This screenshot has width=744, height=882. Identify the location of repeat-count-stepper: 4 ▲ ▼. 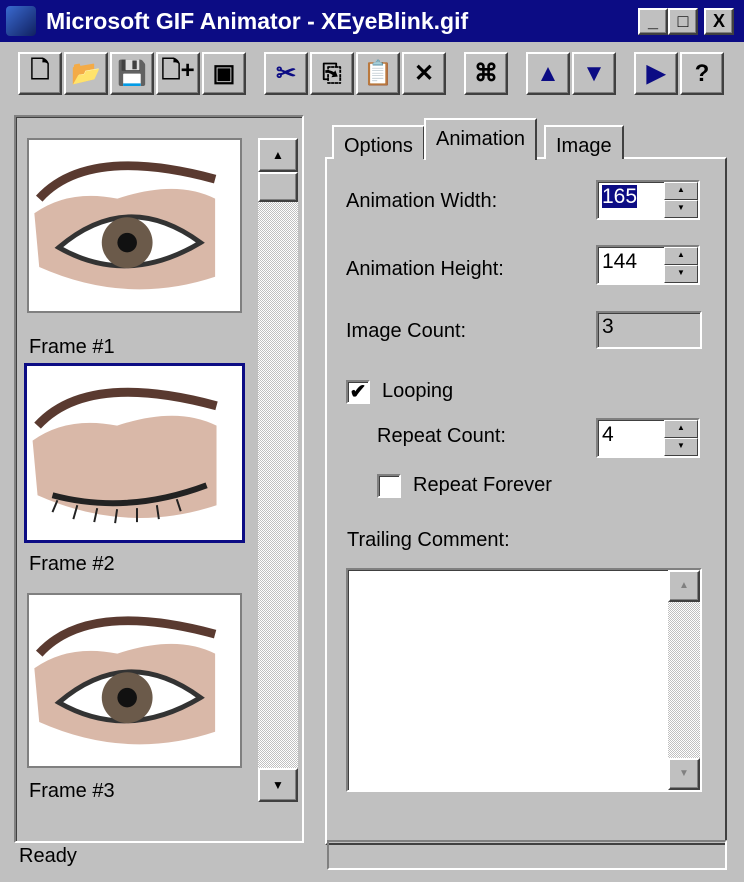
(648, 438).